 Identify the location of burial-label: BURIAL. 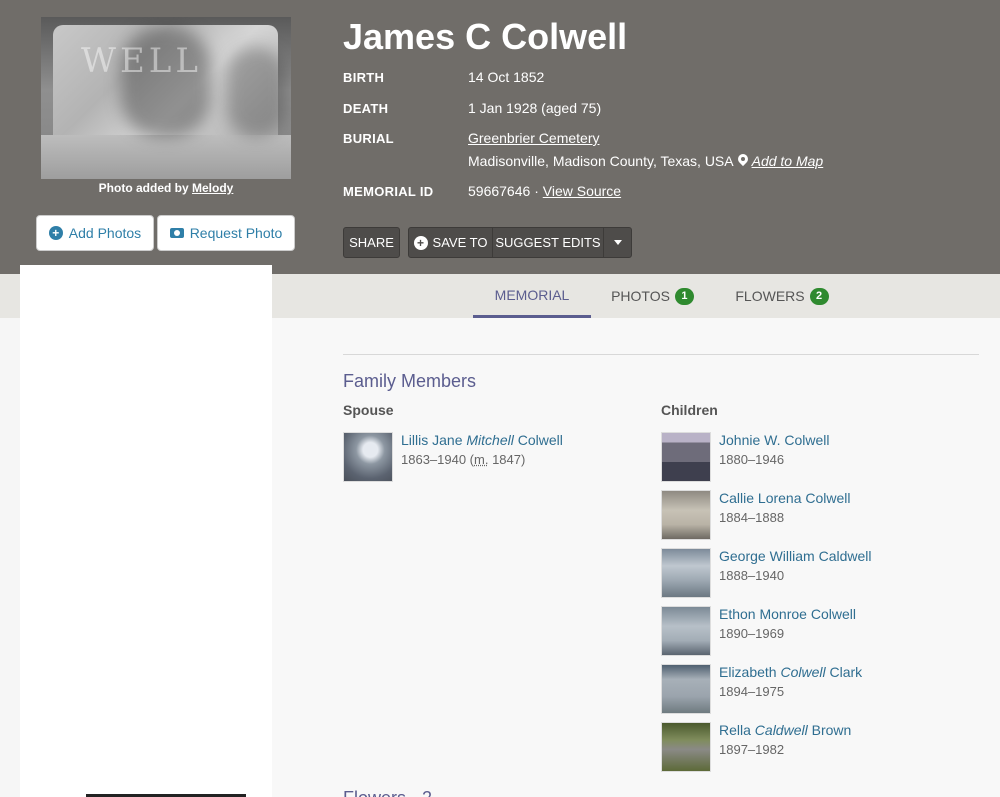
(368, 138).